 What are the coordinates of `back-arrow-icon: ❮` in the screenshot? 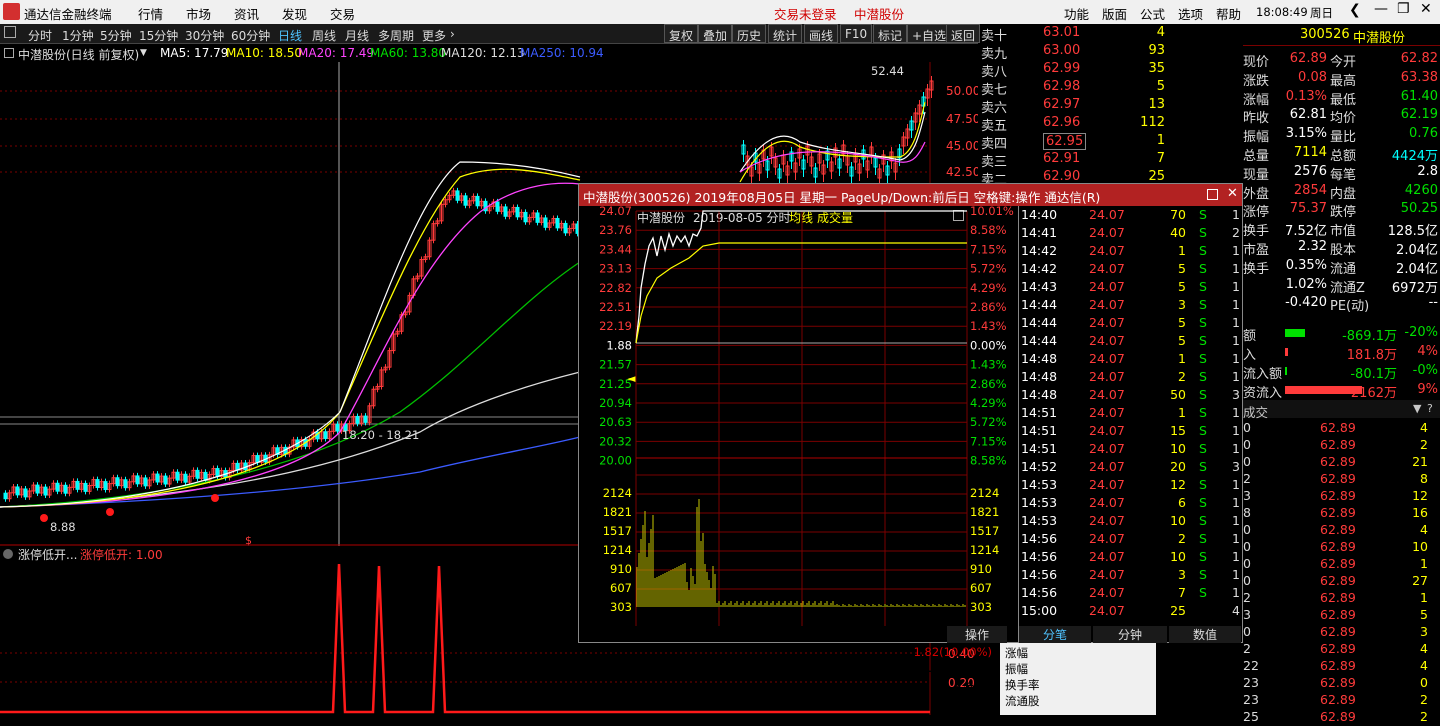 It's located at (1355, 10).